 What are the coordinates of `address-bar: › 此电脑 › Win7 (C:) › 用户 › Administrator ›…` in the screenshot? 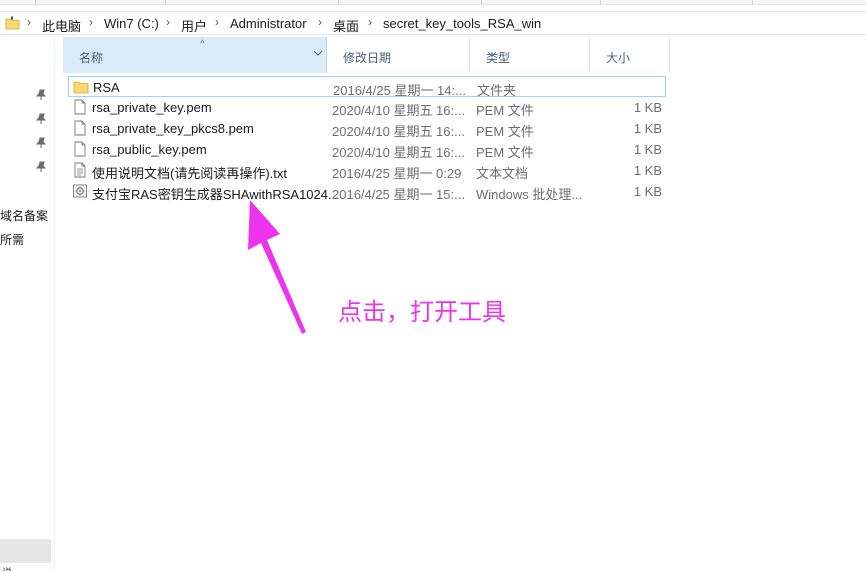 It's located at (433, 23).